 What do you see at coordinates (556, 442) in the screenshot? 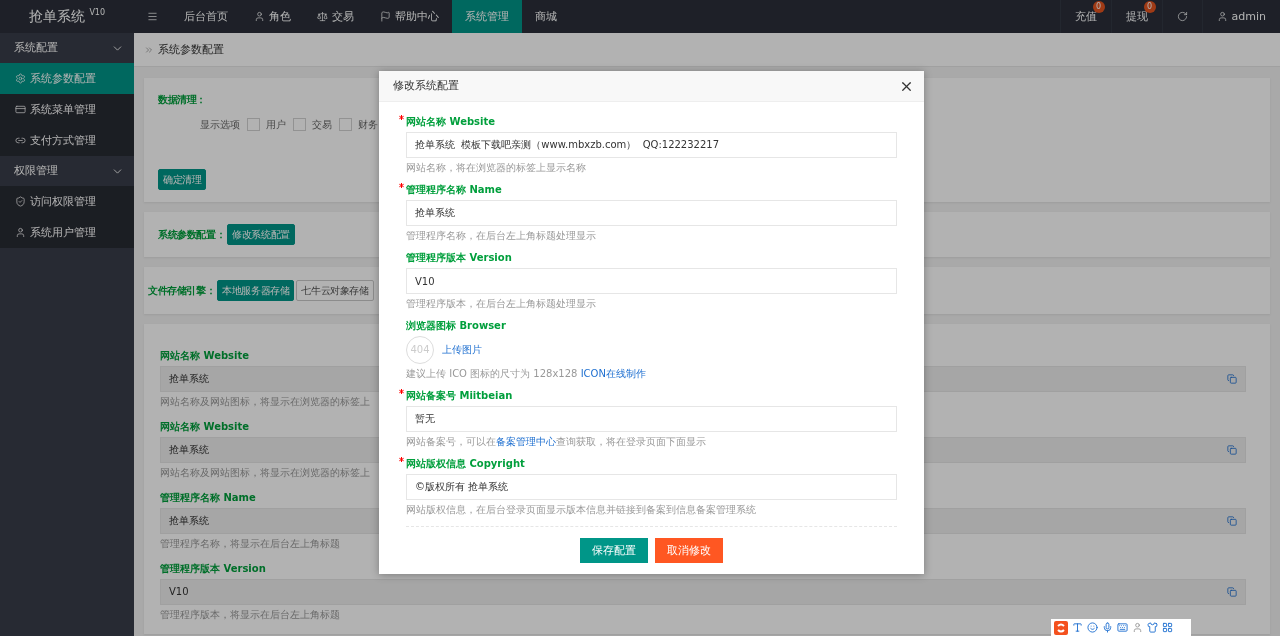
I see `help-text: 网站备案号，可以在备案管理中心查询获取，将在登录页面下面显示` at bounding box center [556, 442].